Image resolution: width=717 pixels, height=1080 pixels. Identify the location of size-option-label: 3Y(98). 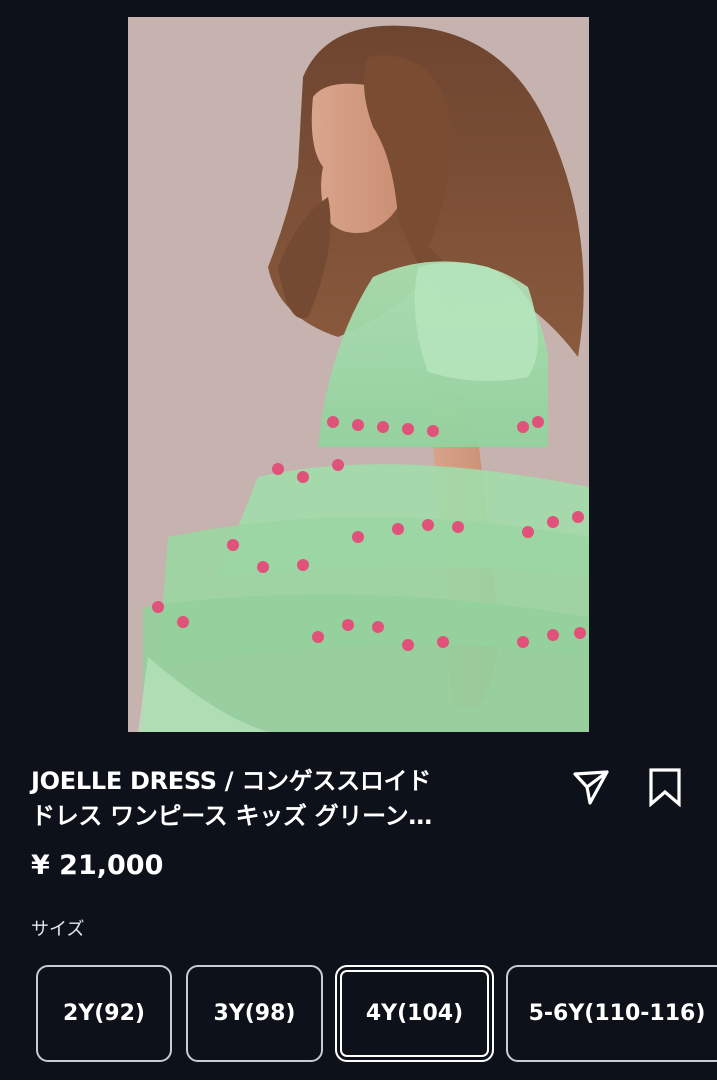
(254, 1013).